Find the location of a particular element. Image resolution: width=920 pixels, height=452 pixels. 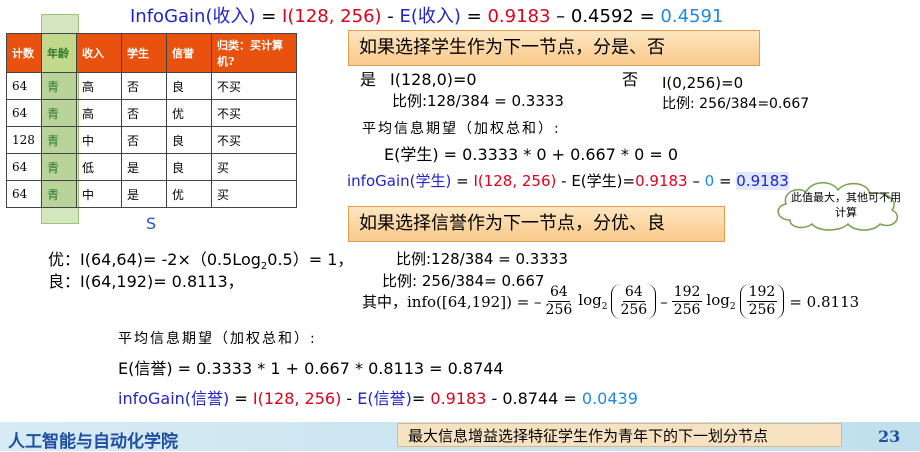

student-yes-ratio: 比例:128/384 = 0.3333 is located at coordinates (478, 101).